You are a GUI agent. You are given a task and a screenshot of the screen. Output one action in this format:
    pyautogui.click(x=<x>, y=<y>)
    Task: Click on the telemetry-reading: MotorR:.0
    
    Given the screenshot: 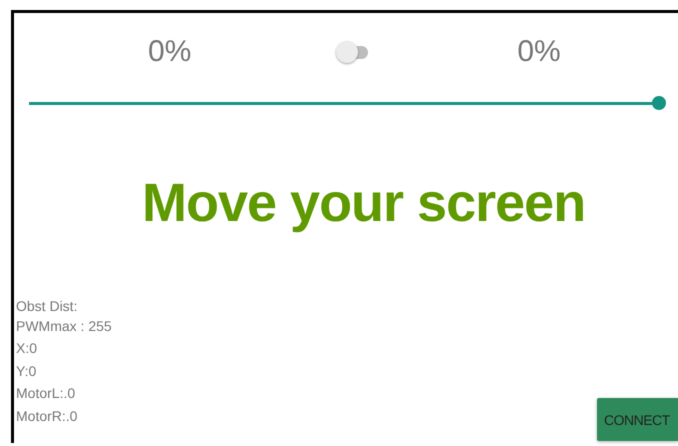 What is the action you would take?
    pyautogui.click(x=47, y=416)
    